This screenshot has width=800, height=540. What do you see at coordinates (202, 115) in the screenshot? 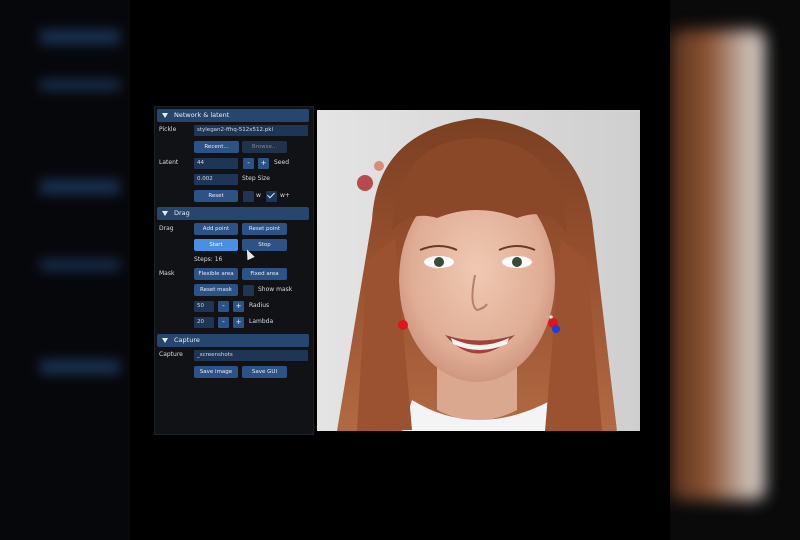
I see `section-title: Network & latent` at bounding box center [202, 115].